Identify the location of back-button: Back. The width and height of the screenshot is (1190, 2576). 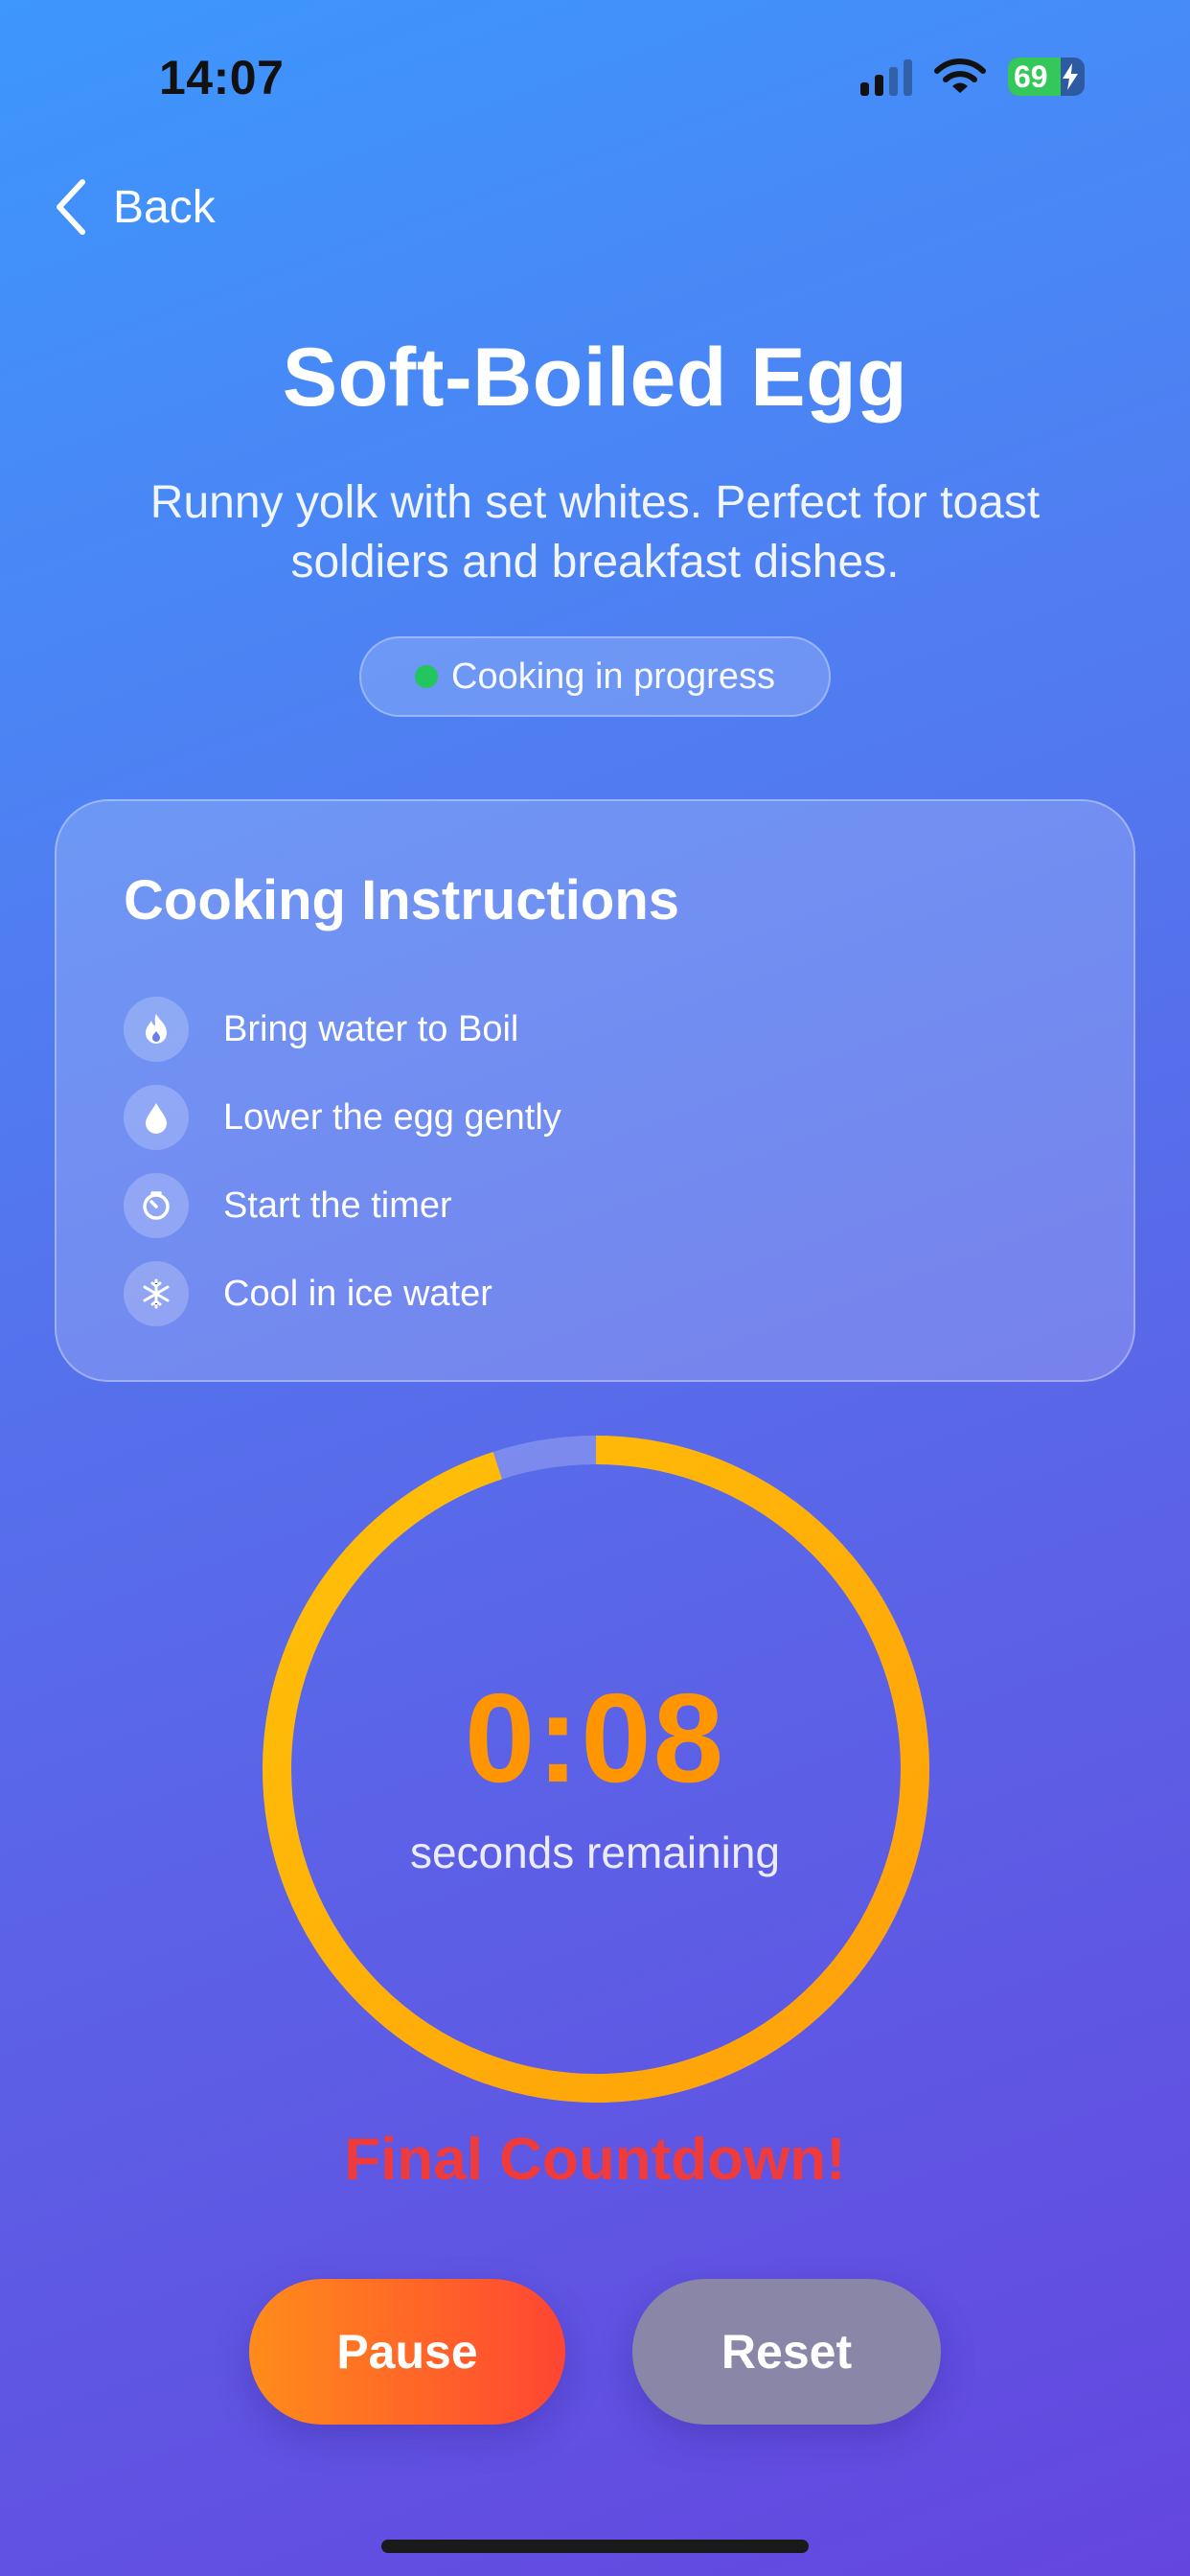
(135, 207).